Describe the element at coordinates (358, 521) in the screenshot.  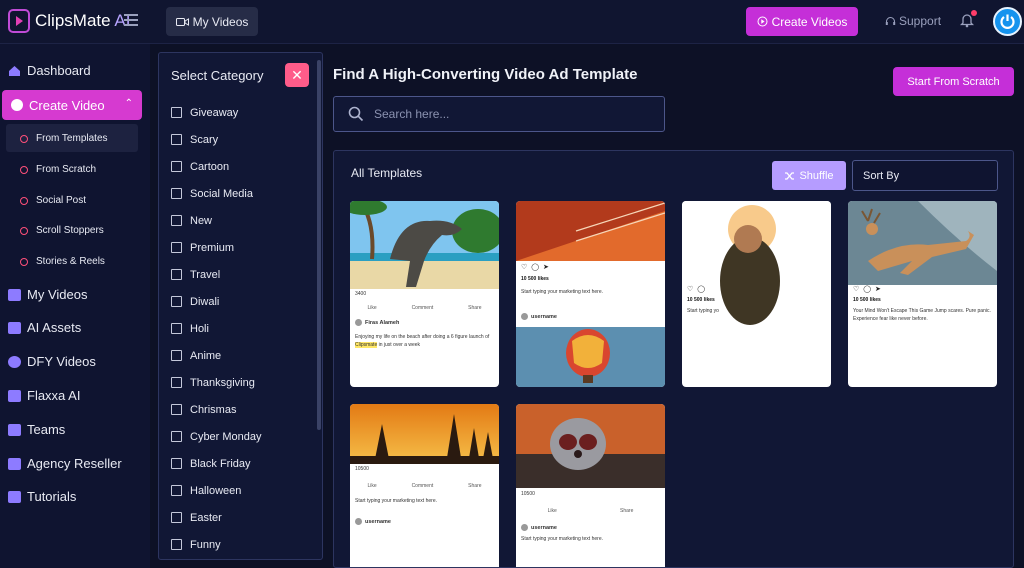
I see `avatar` at that location.